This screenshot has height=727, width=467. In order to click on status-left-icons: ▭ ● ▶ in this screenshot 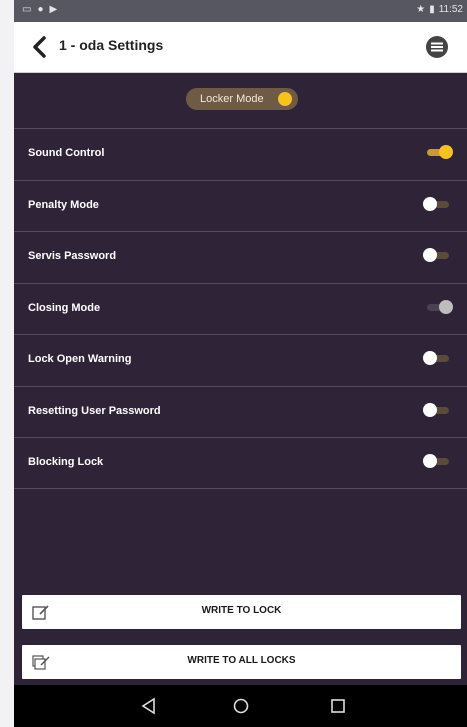, I will do `click(39, 10)`.